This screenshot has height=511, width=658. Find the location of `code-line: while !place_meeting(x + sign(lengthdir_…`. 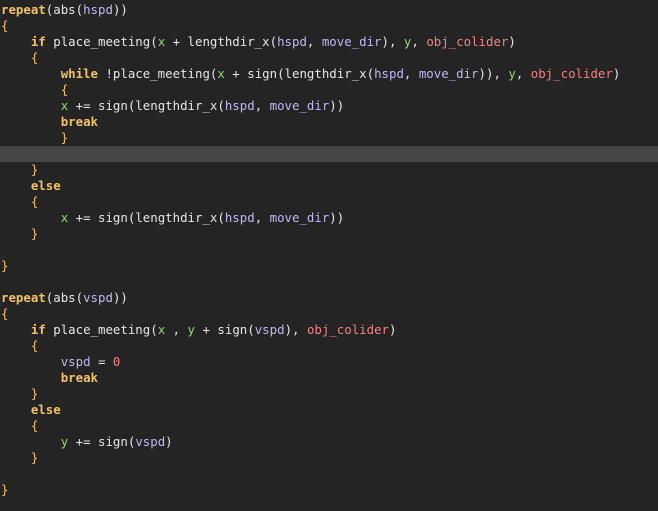

code-line: while !place_meeting(x + sign(lengthdir_… is located at coordinates (329, 74).